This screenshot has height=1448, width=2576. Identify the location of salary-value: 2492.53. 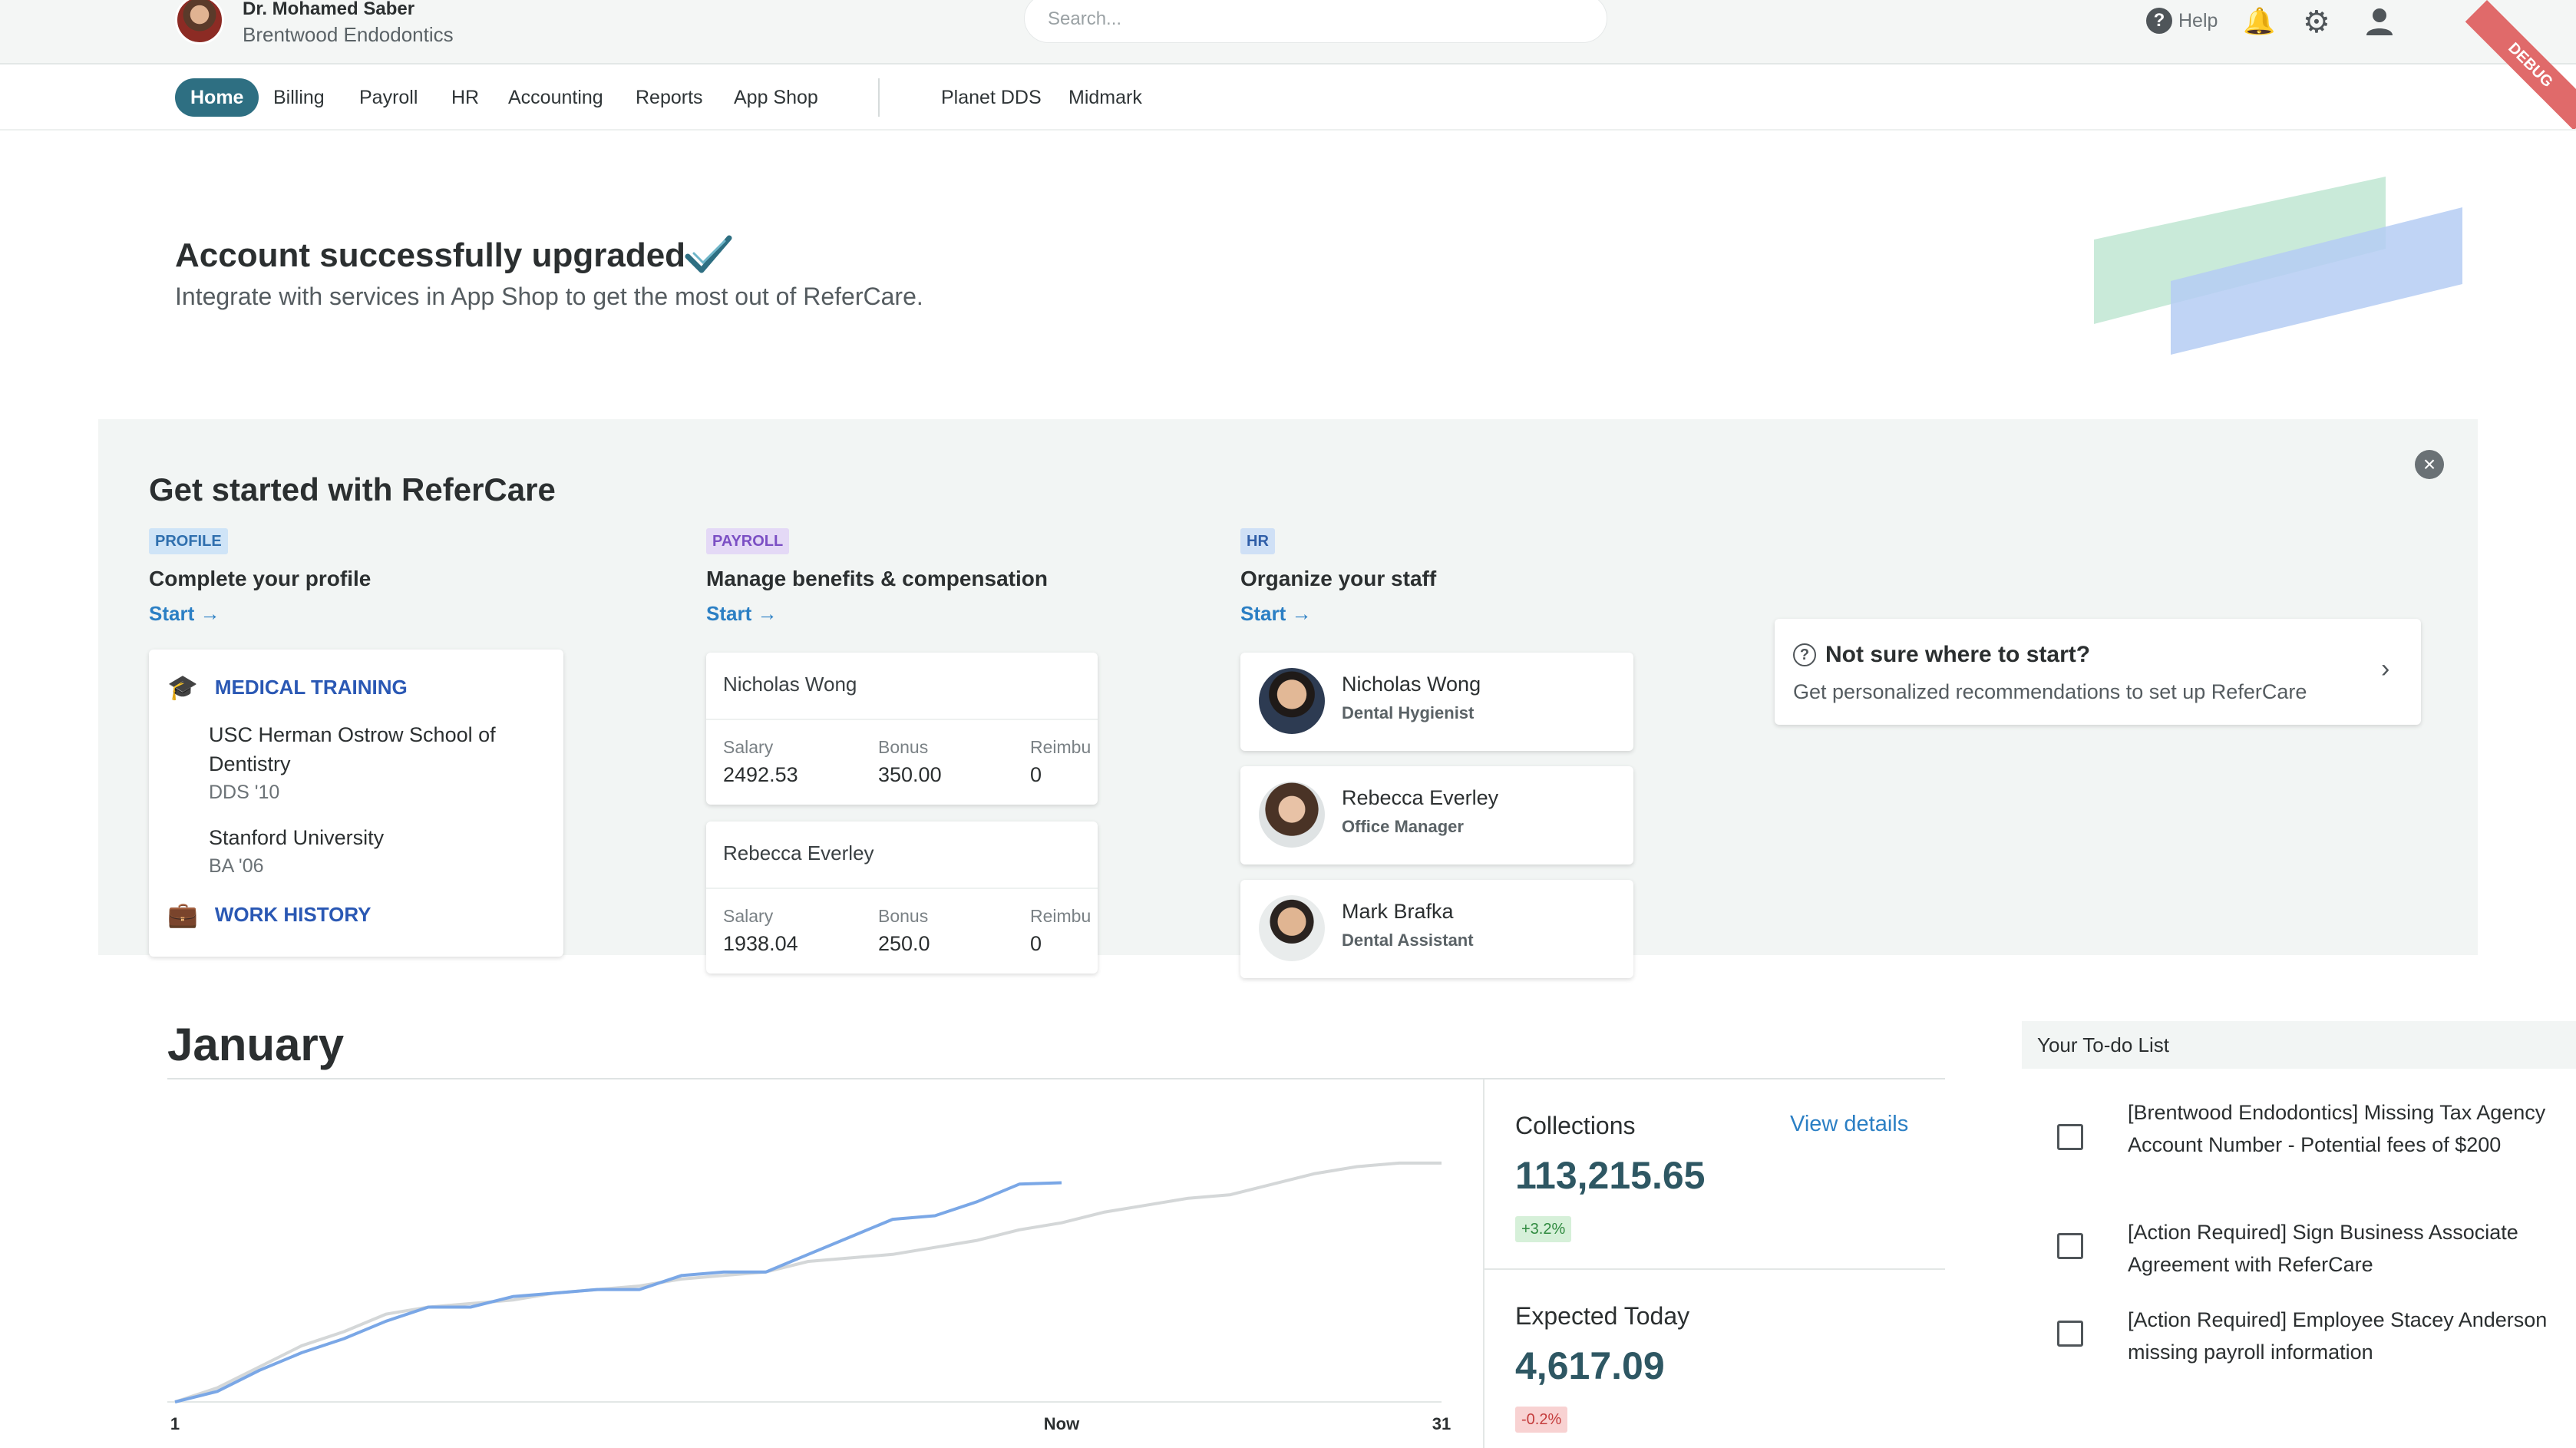
(760, 774).